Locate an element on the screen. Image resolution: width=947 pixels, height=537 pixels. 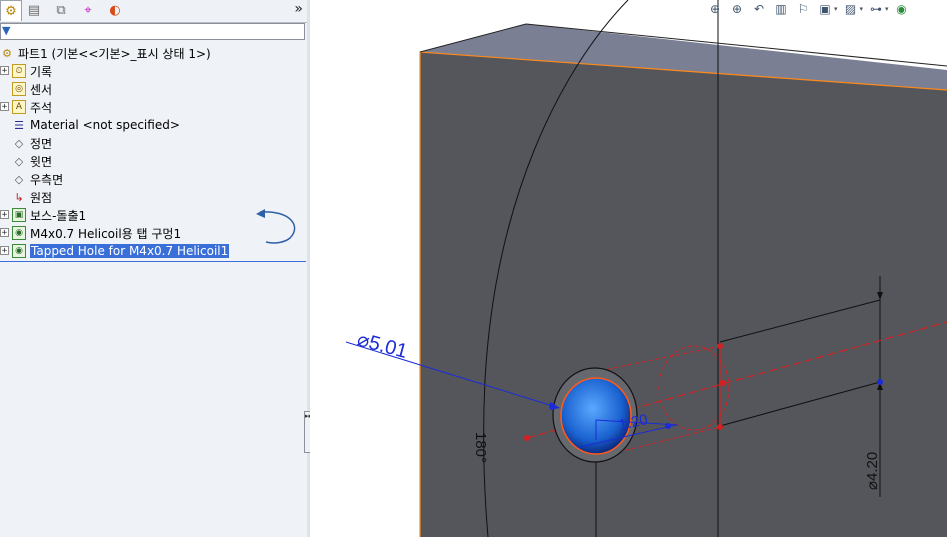
tree-item-history: + ⏲ 기록 is located at coordinates (150, 71).